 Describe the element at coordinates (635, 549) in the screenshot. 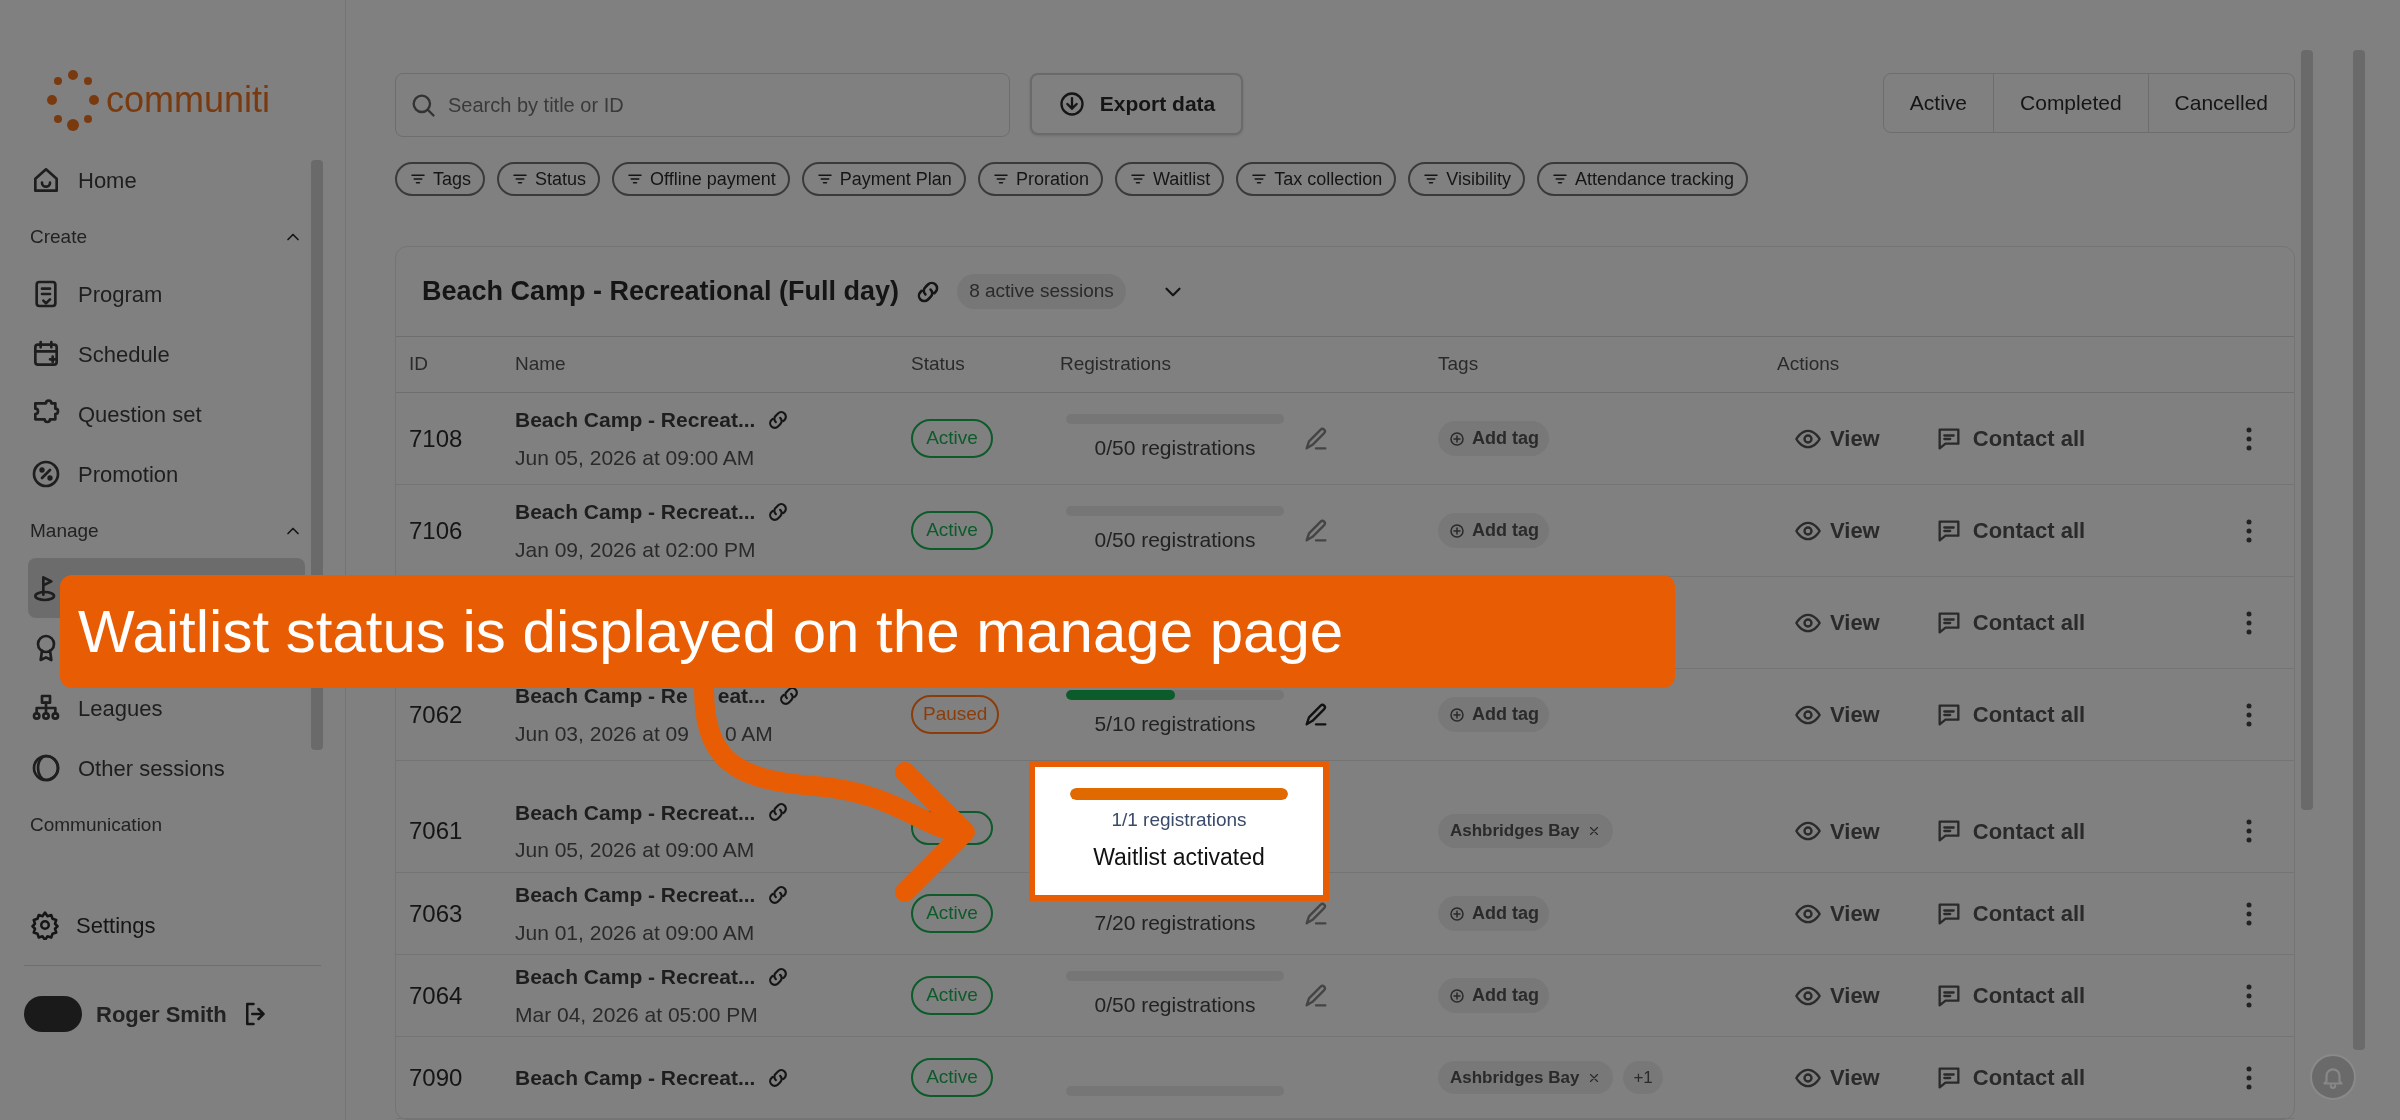

I see `session-date: Jan 09, 2026 at 02:00 PM` at that location.